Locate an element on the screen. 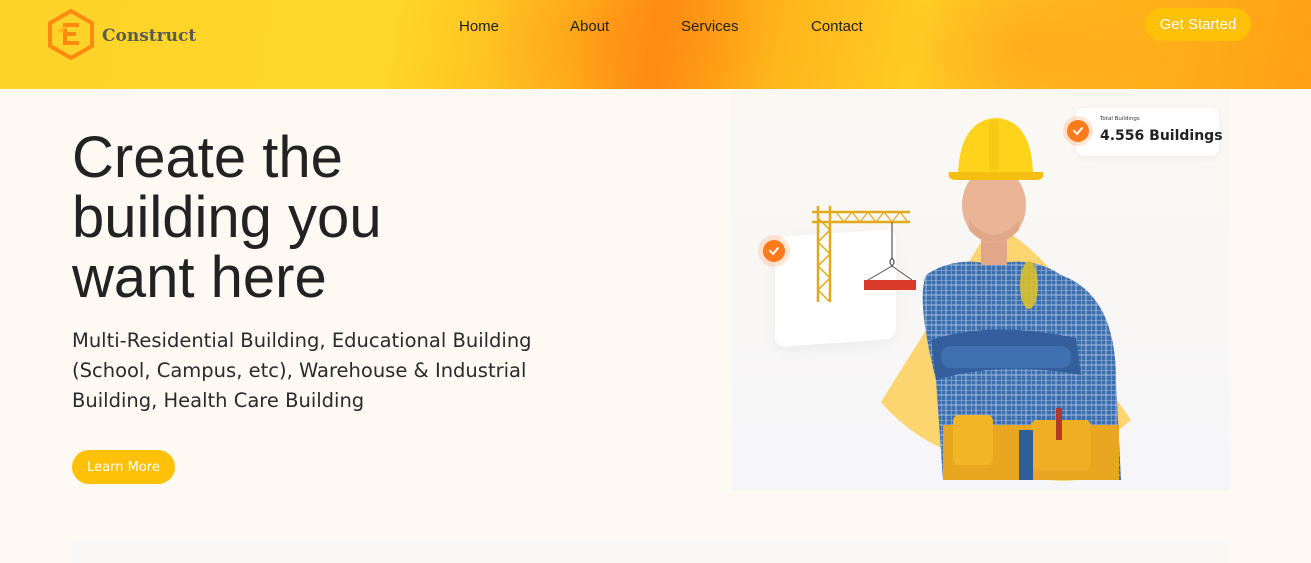  hero-title-line: want here is located at coordinates (199, 277).